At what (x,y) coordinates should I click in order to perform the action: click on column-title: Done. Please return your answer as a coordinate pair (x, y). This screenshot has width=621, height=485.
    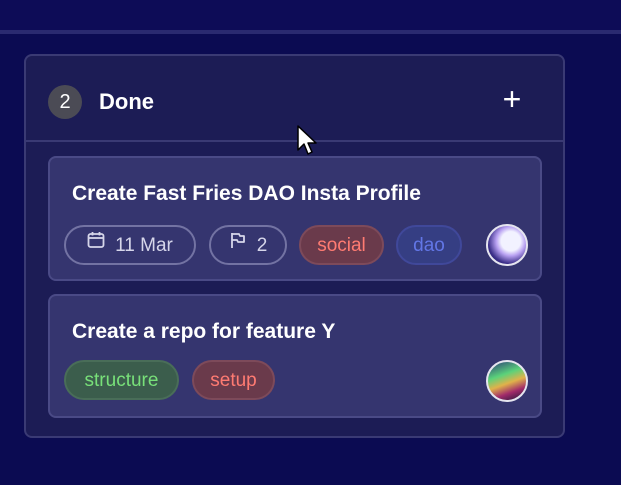
    Looking at the image, I should click on (126, 101).